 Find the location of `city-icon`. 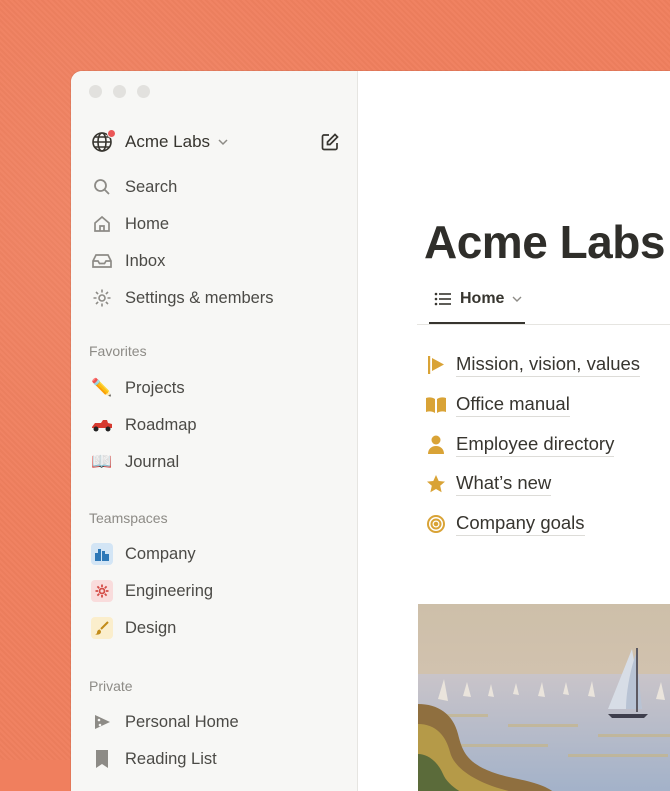

city-icon is located at coordinates (102, 554).